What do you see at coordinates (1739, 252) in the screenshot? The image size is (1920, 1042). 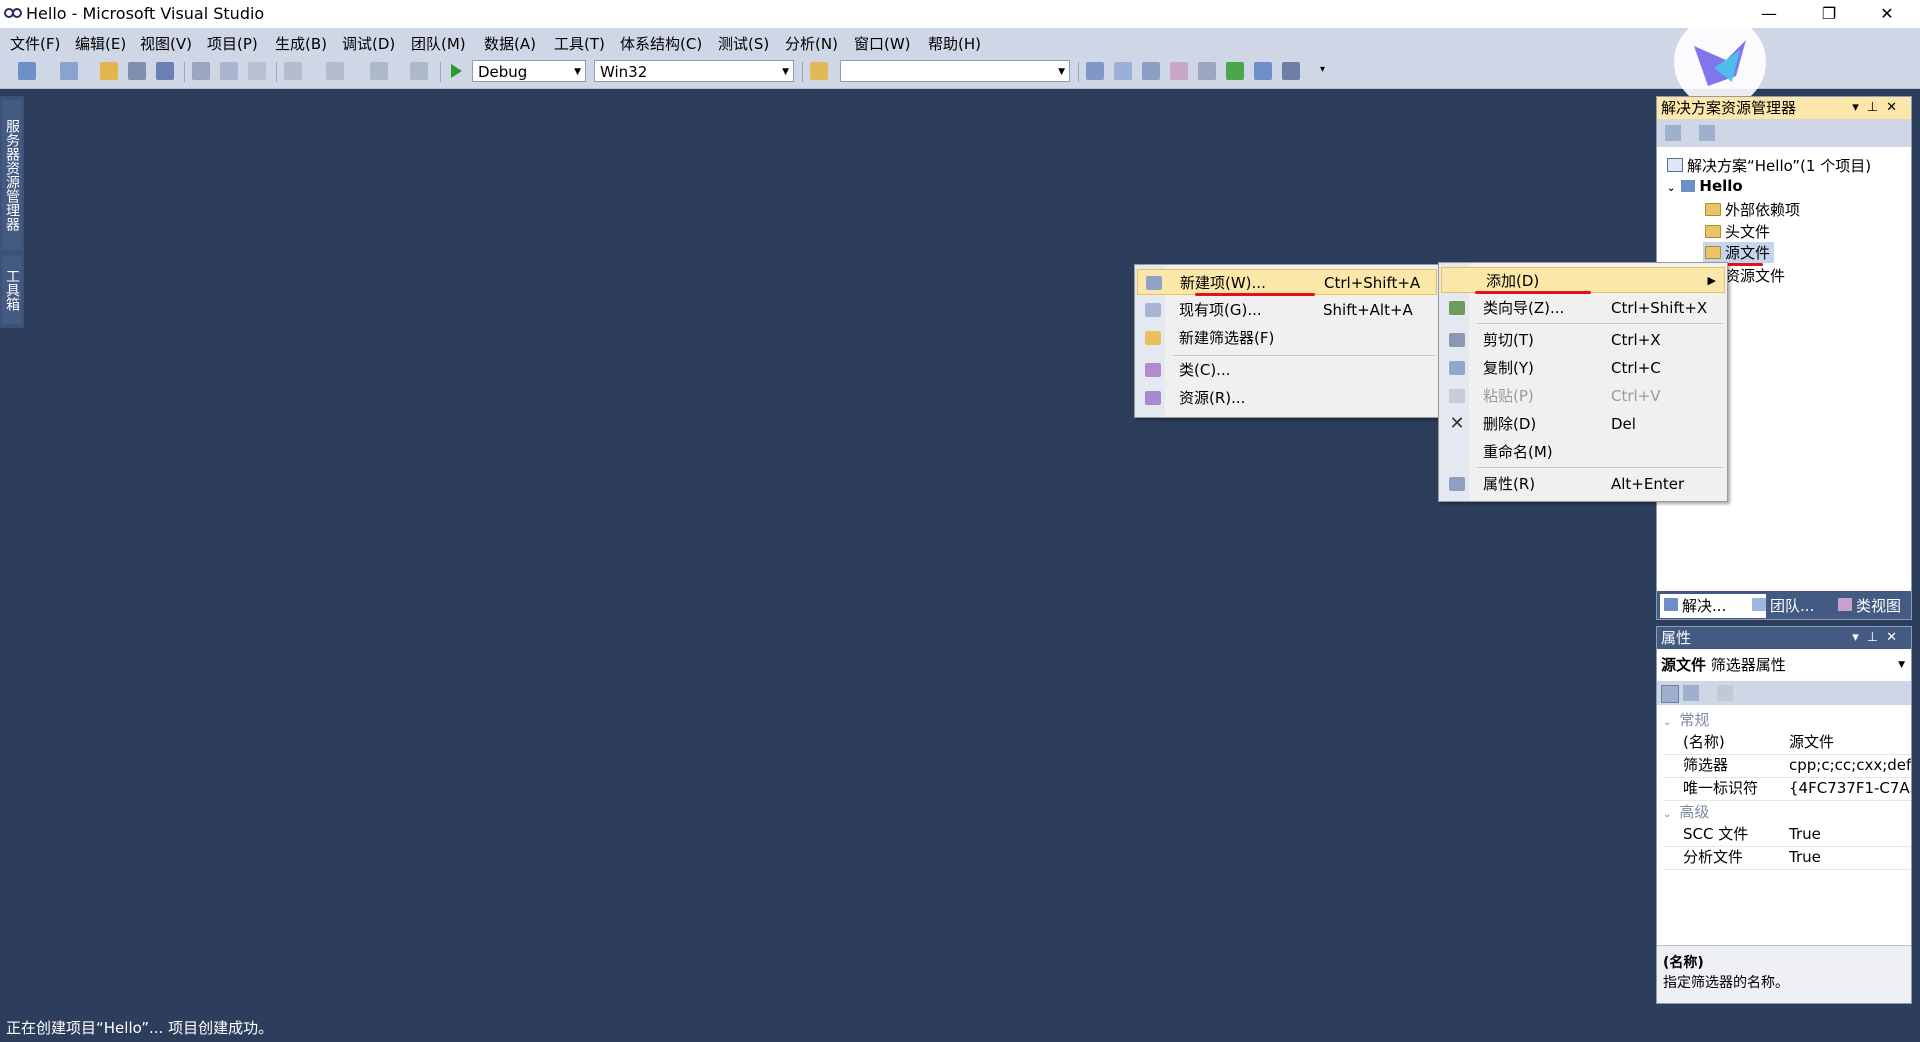 I see `tree-item-source-files: 源文件` at bounding box center [1739, 252].